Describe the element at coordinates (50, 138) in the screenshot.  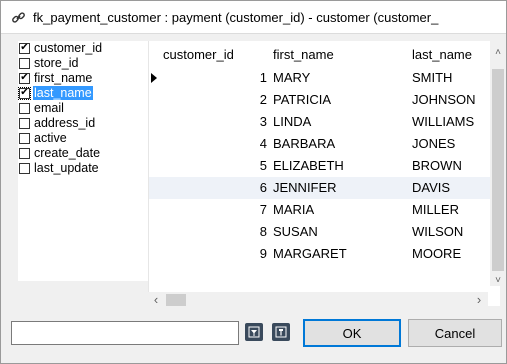
I see `column-option-label: active` at that location.